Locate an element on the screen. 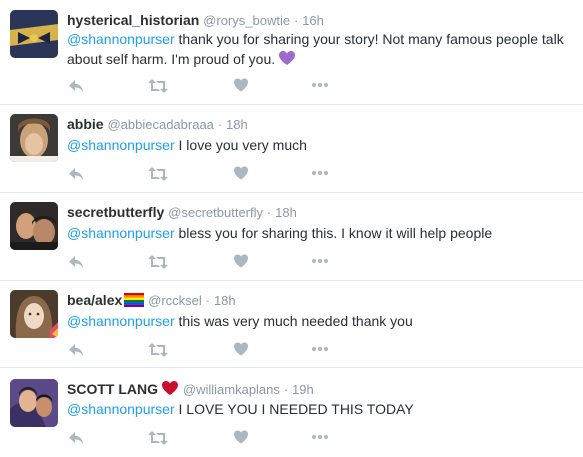 This screenshot has width=583, height=457. tweet-text: @shannonpurser I love you very much is located at coordinates (319, 145).